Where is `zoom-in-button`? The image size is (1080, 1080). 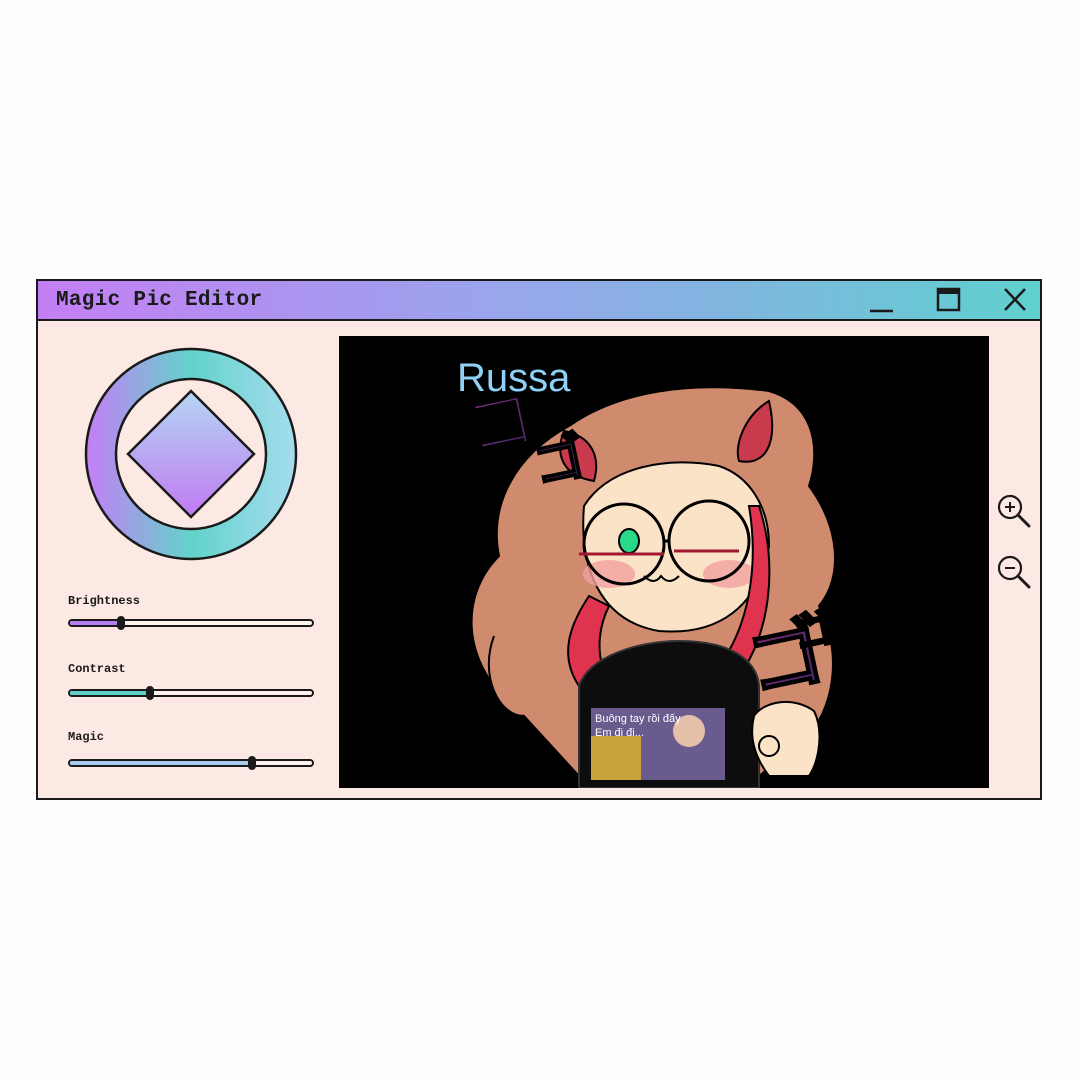
zoom-in-button is located at coordinates (1014, 511).